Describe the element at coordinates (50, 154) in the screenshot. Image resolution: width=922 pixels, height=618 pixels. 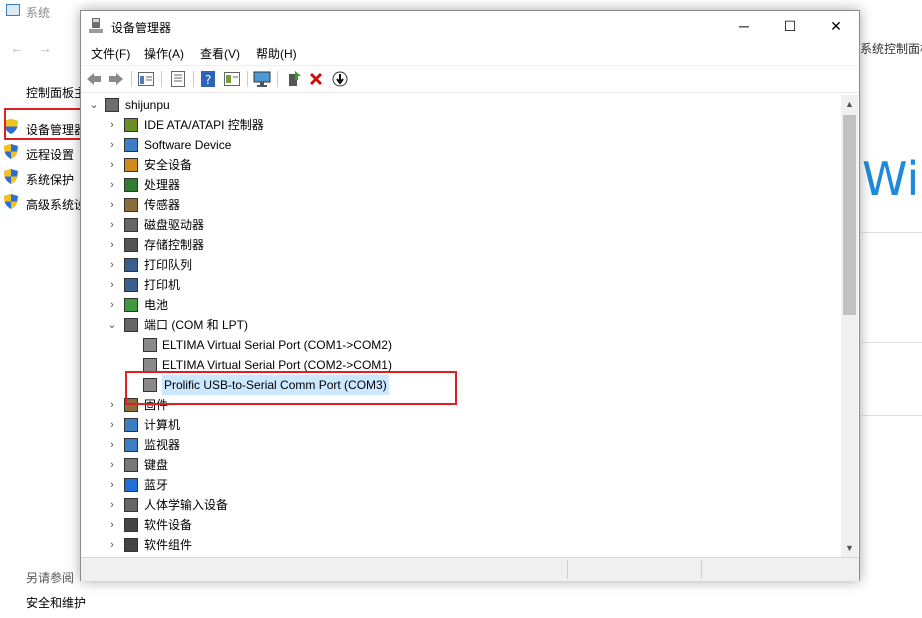
I see `remote-settings-link: 远程设置` at that location.